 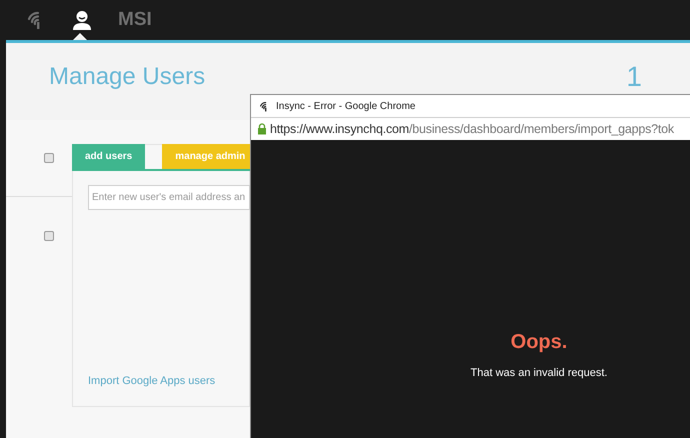 I want to click on url-text: https://www.insynchq.com/business/dashboard/members/import_gapps?tok, so click(x=472, y=129).